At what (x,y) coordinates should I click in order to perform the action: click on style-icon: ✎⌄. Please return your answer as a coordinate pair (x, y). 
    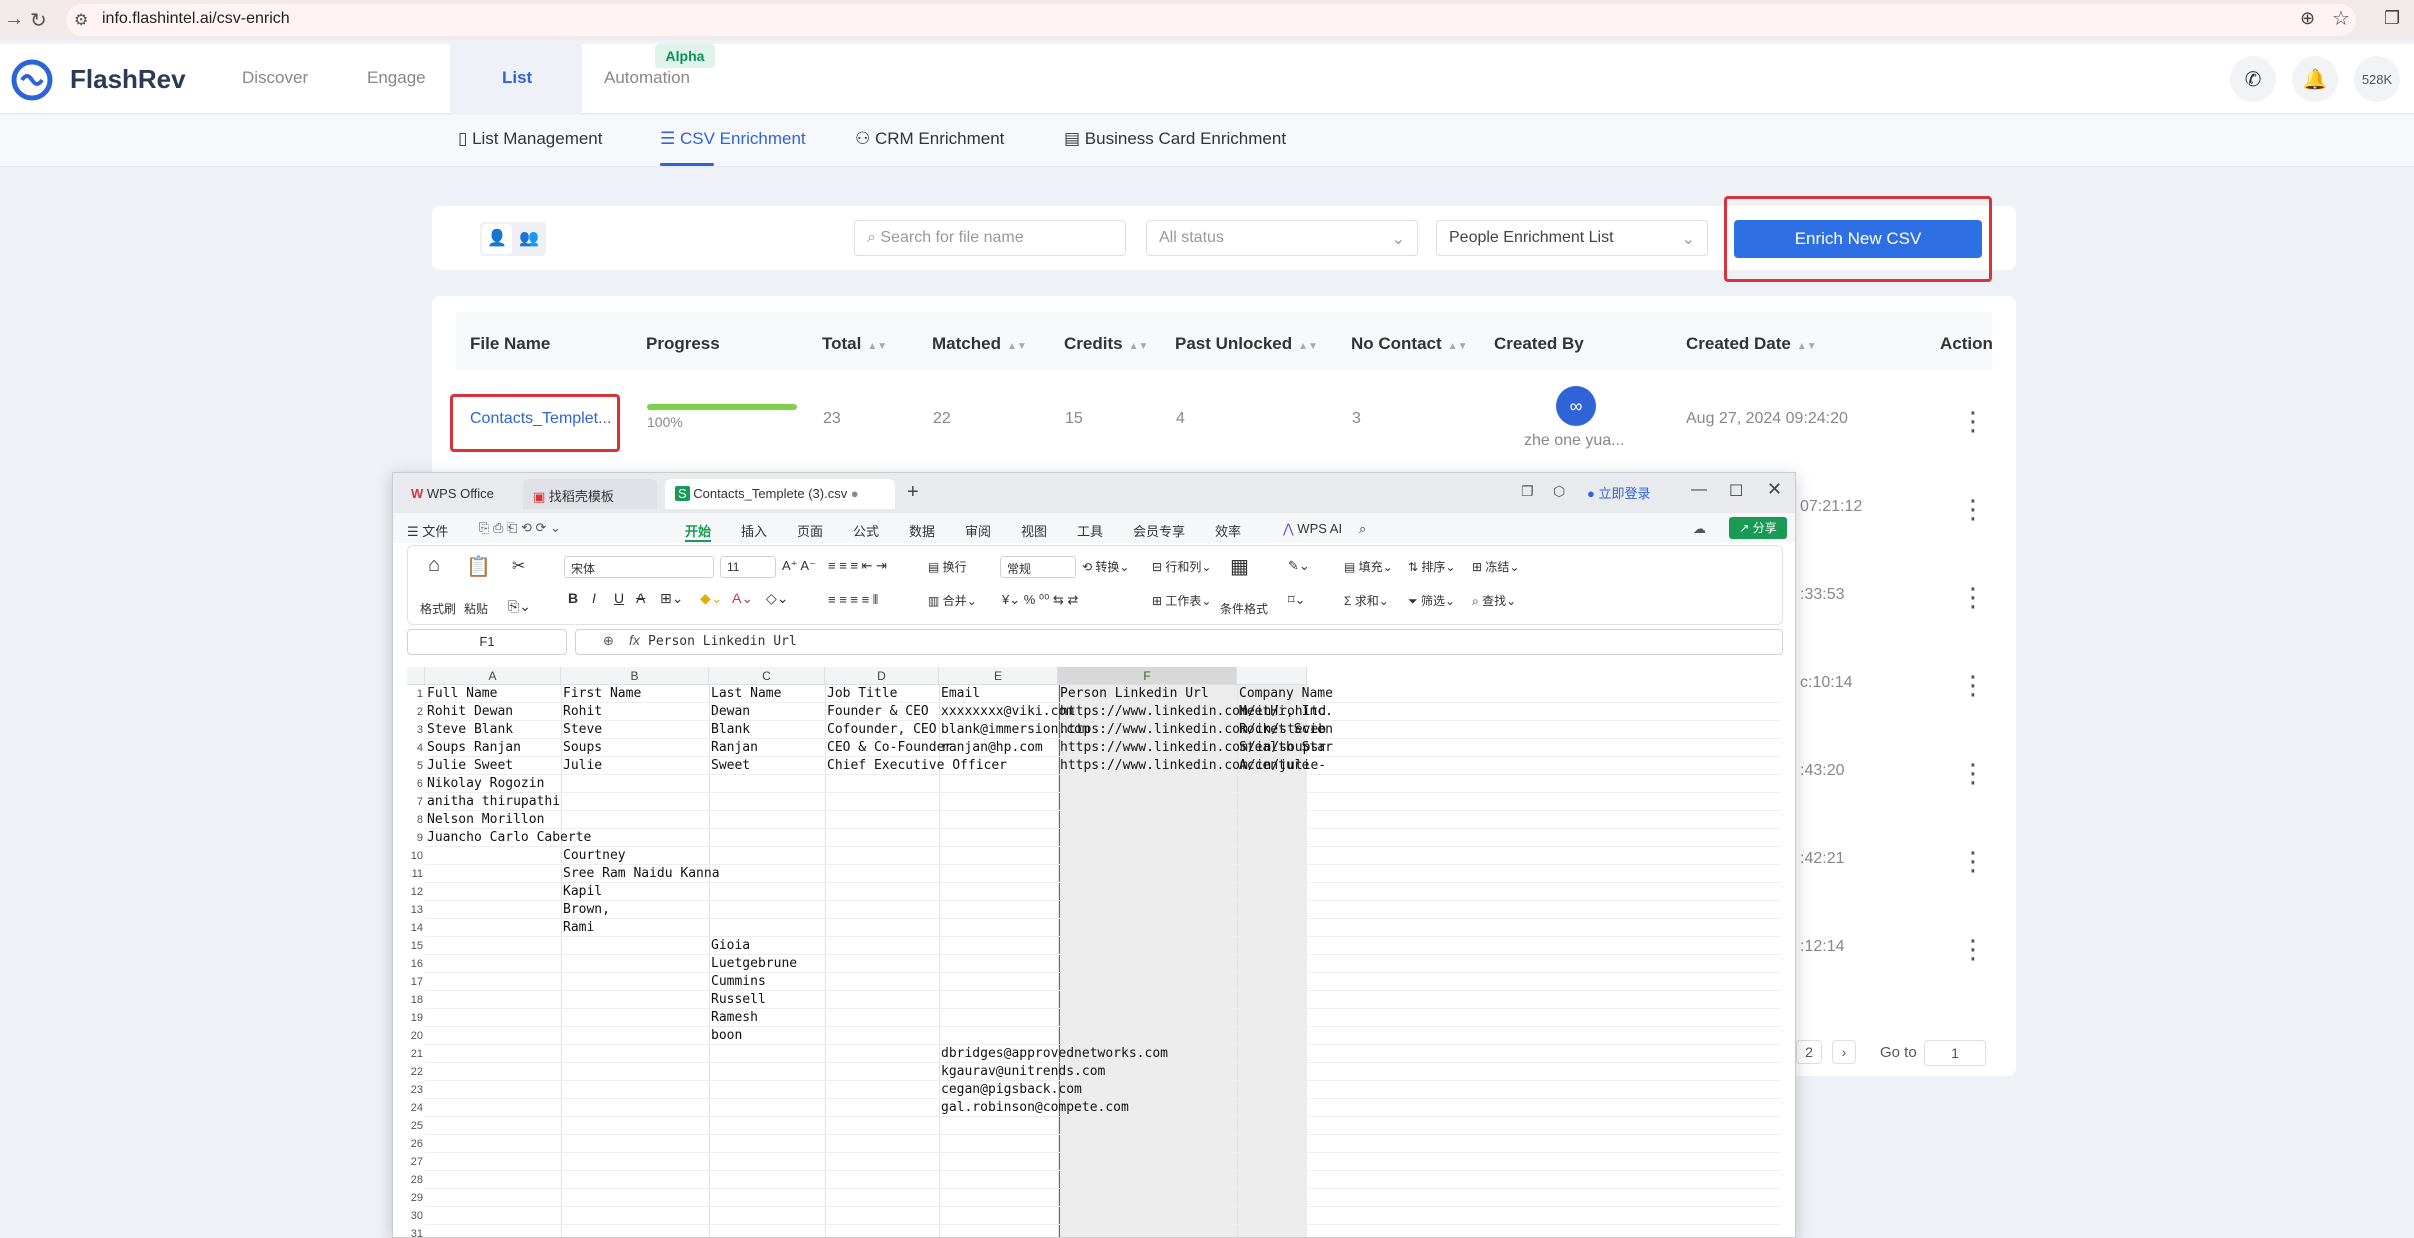
    Looking at the image, I should click on (1299, 566).